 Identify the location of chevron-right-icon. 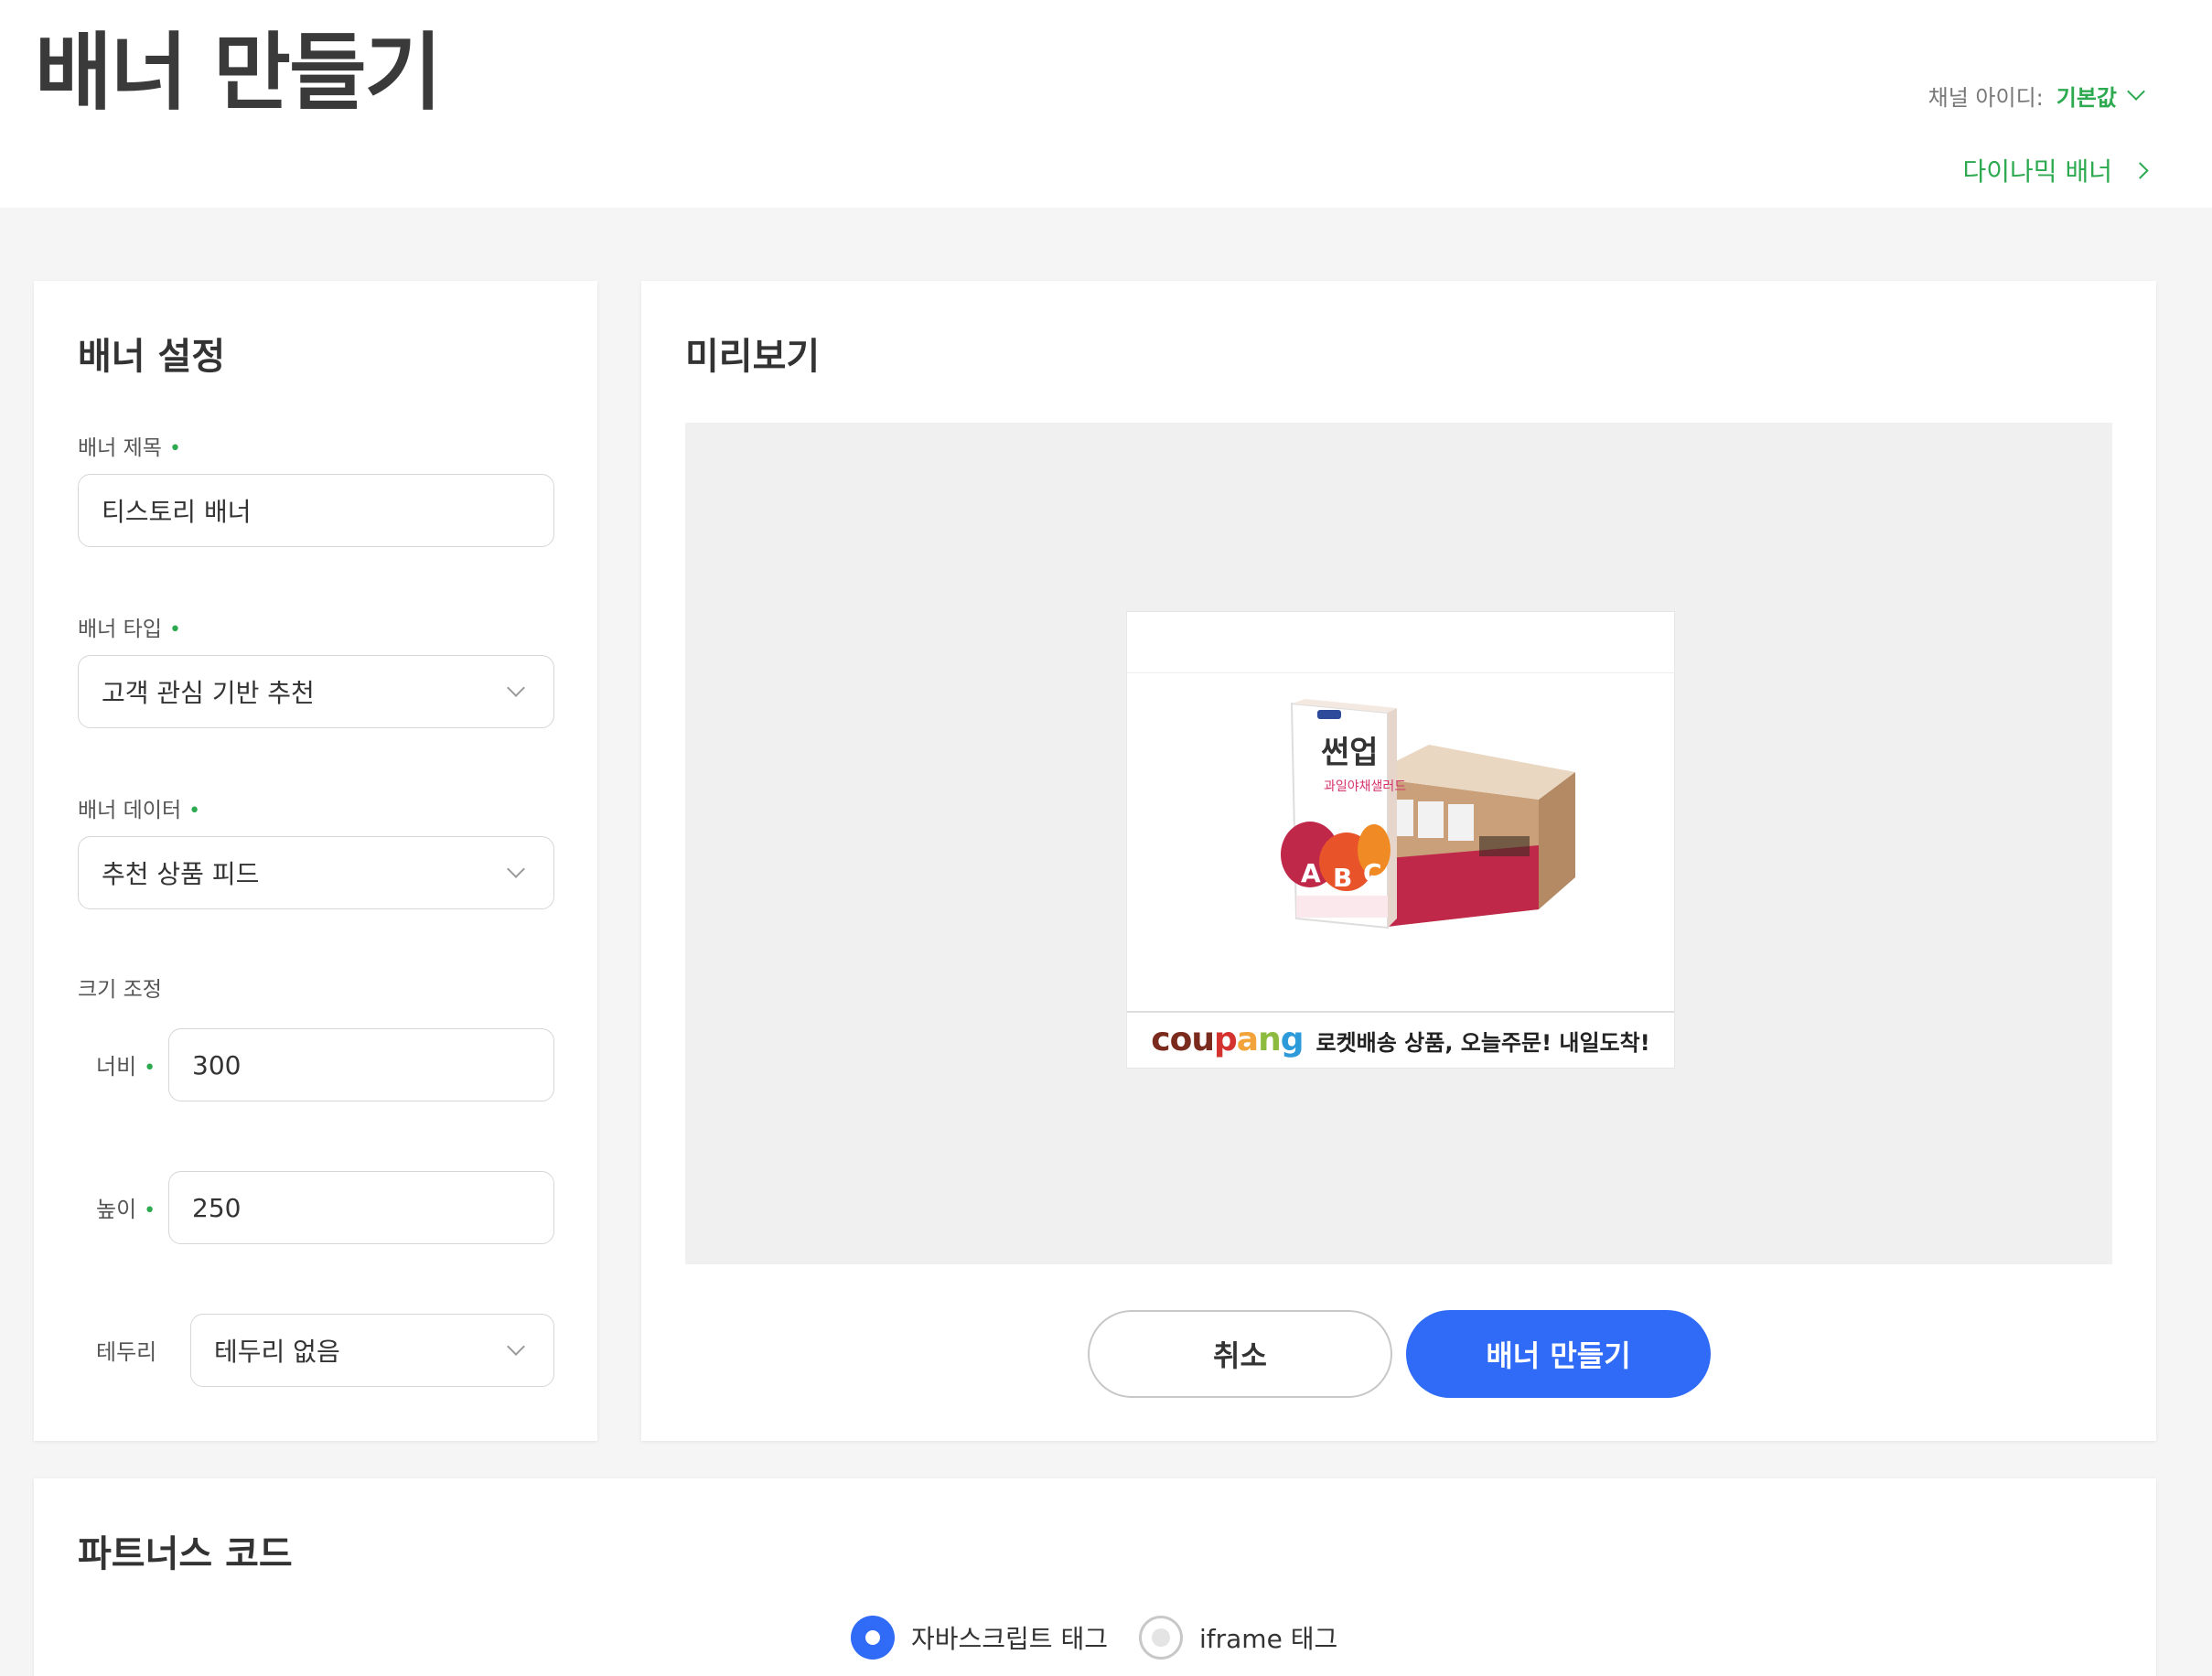
(2140, 170).